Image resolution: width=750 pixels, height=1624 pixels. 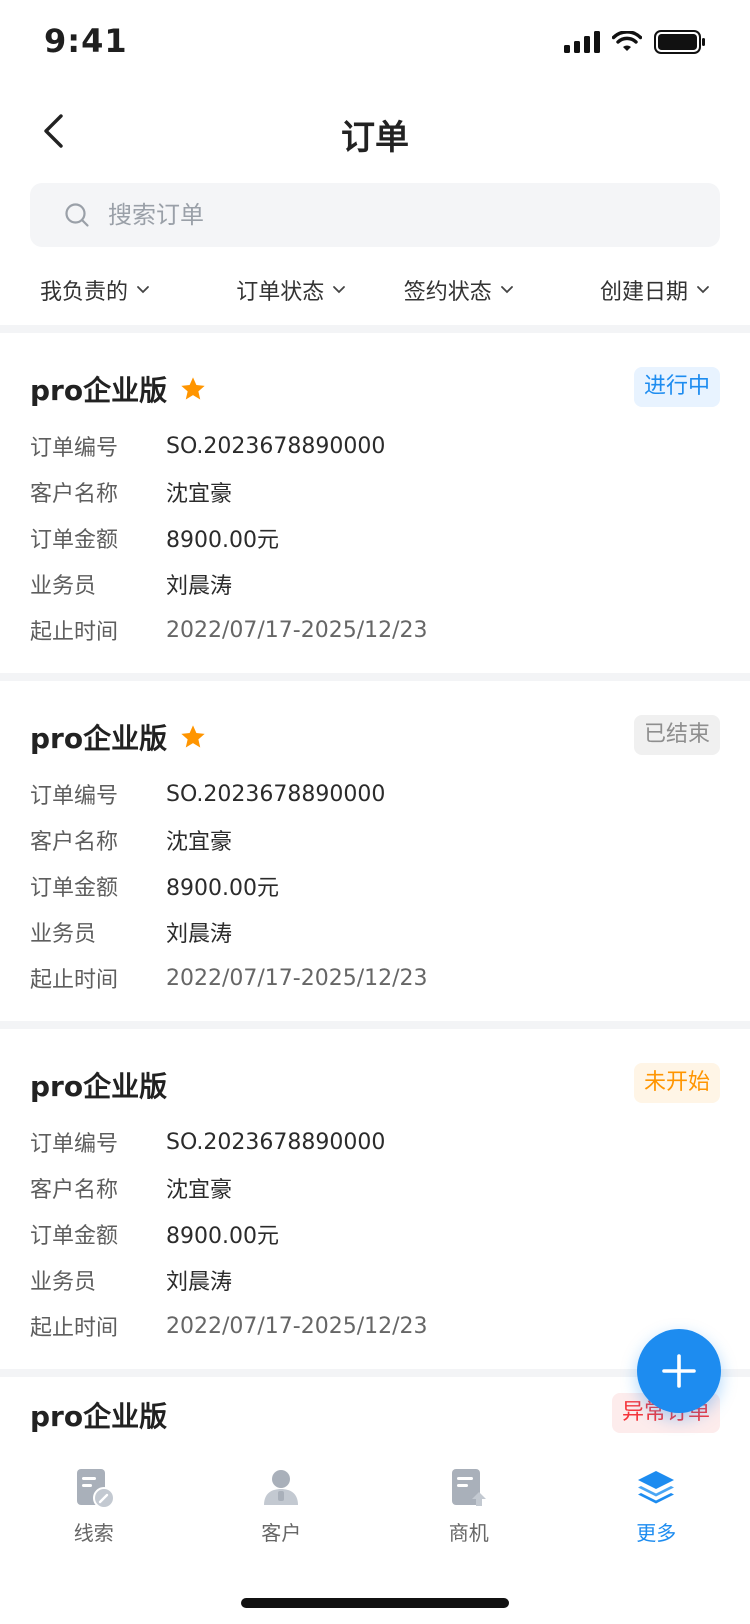 I want to click on tab-label: 更多, so click(x=656, y=1533).